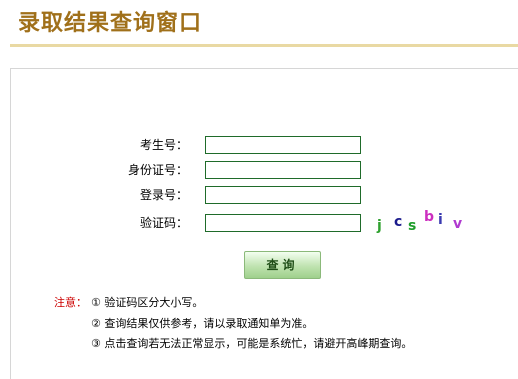 The image size is (518, 379). I want to click on notice-item: ② 查询结果仅供参考，请以录取通知单为准。, so click(202, 323).